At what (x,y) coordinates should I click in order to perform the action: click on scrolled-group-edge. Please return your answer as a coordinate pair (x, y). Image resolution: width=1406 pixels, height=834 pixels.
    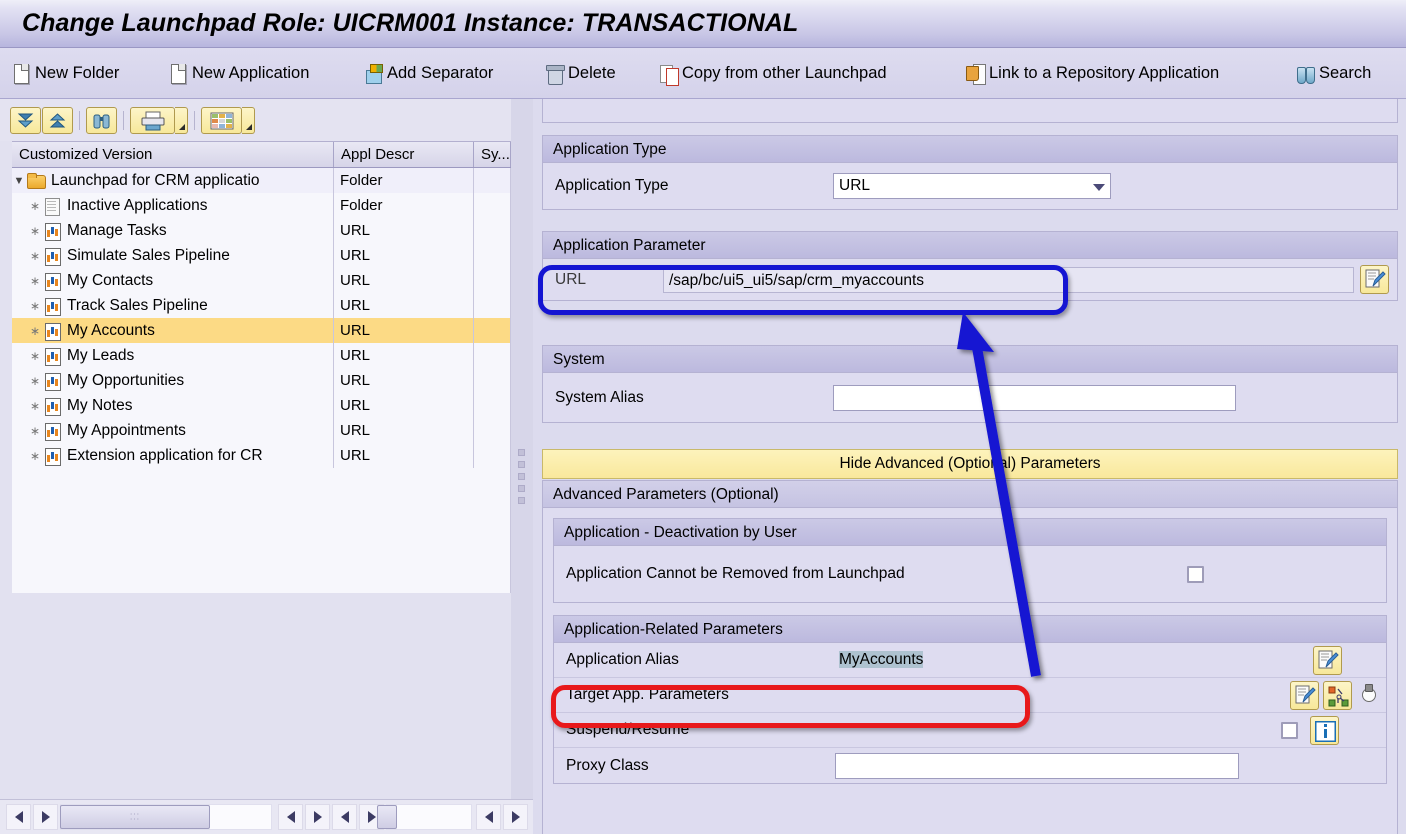
    Looking at the image, I should click on (970, 111).